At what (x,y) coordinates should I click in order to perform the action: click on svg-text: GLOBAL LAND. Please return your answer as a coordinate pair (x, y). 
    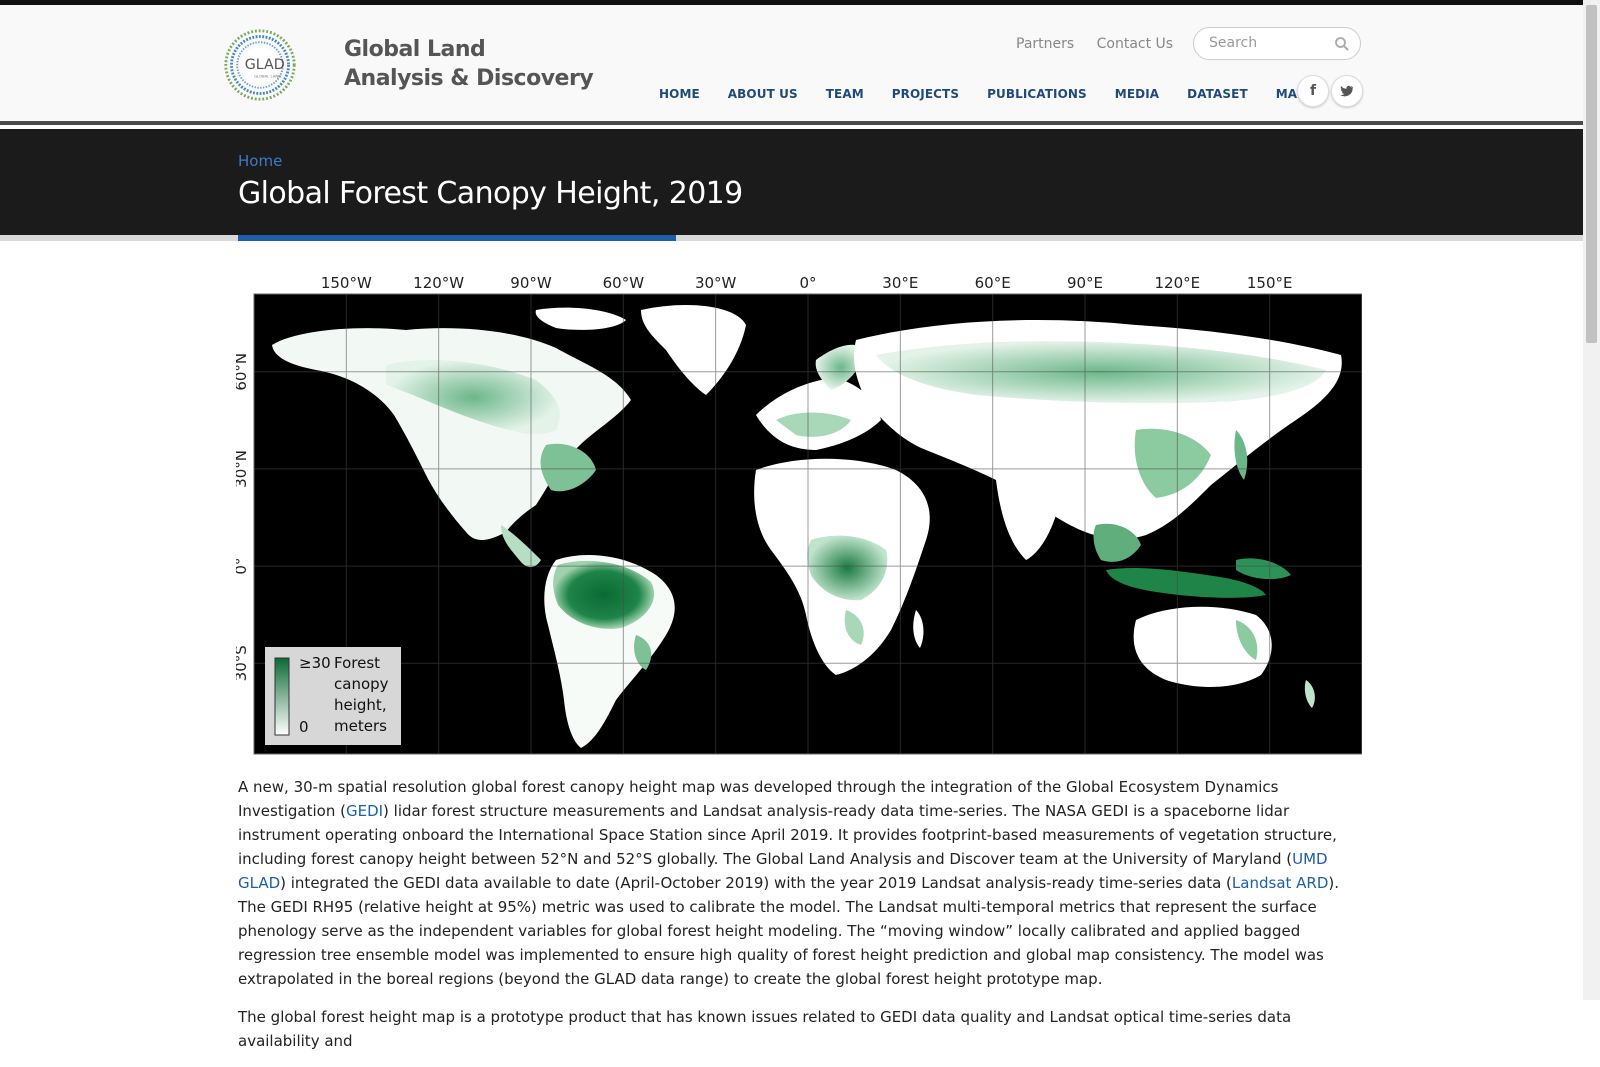
    Looking at the image, I should click on (267, 75).